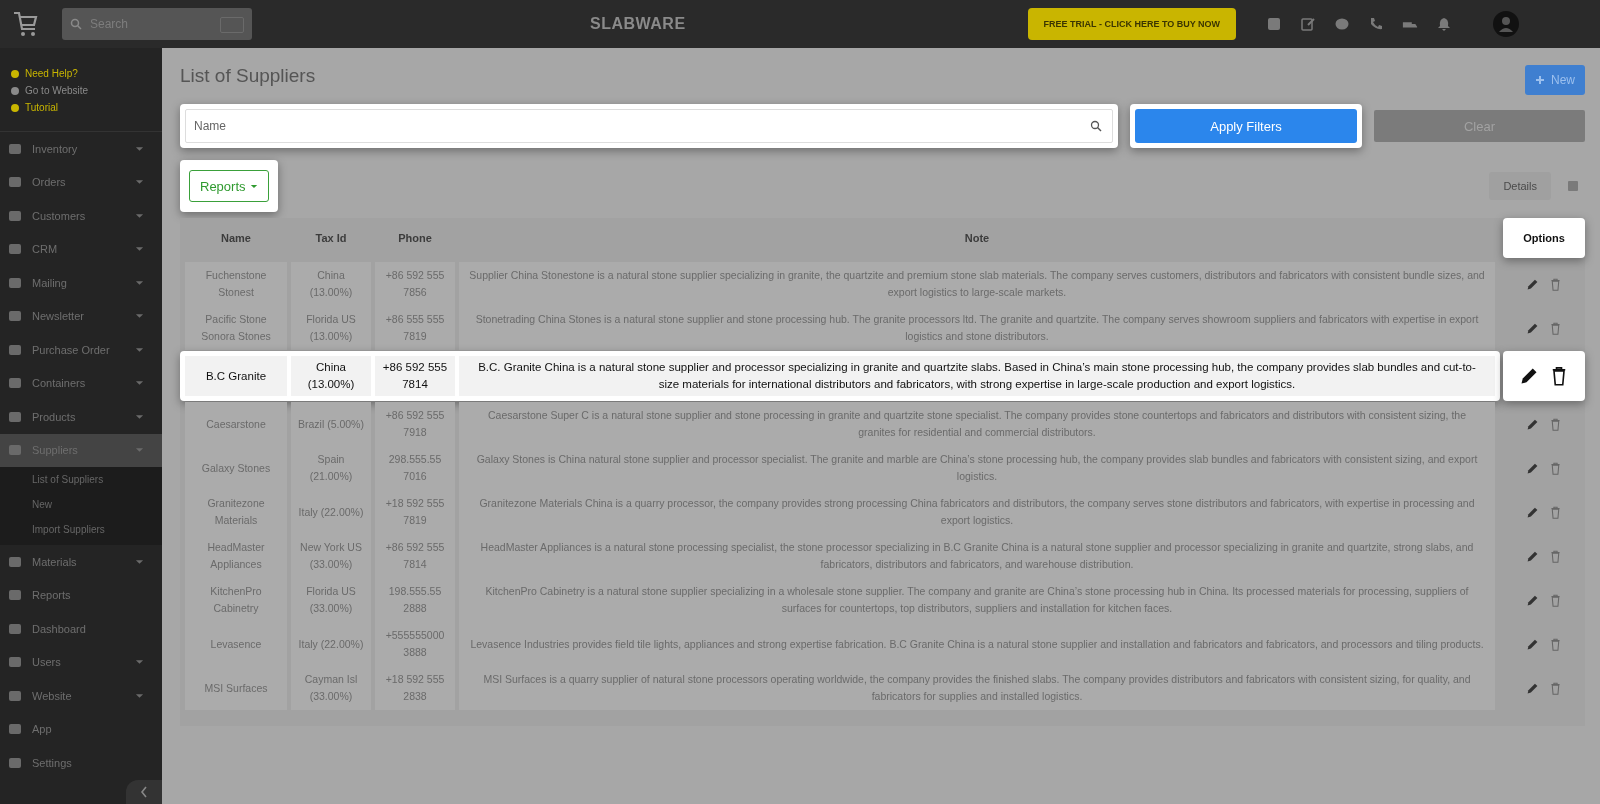  I want to click on bell-icon, so click(1444, 24).